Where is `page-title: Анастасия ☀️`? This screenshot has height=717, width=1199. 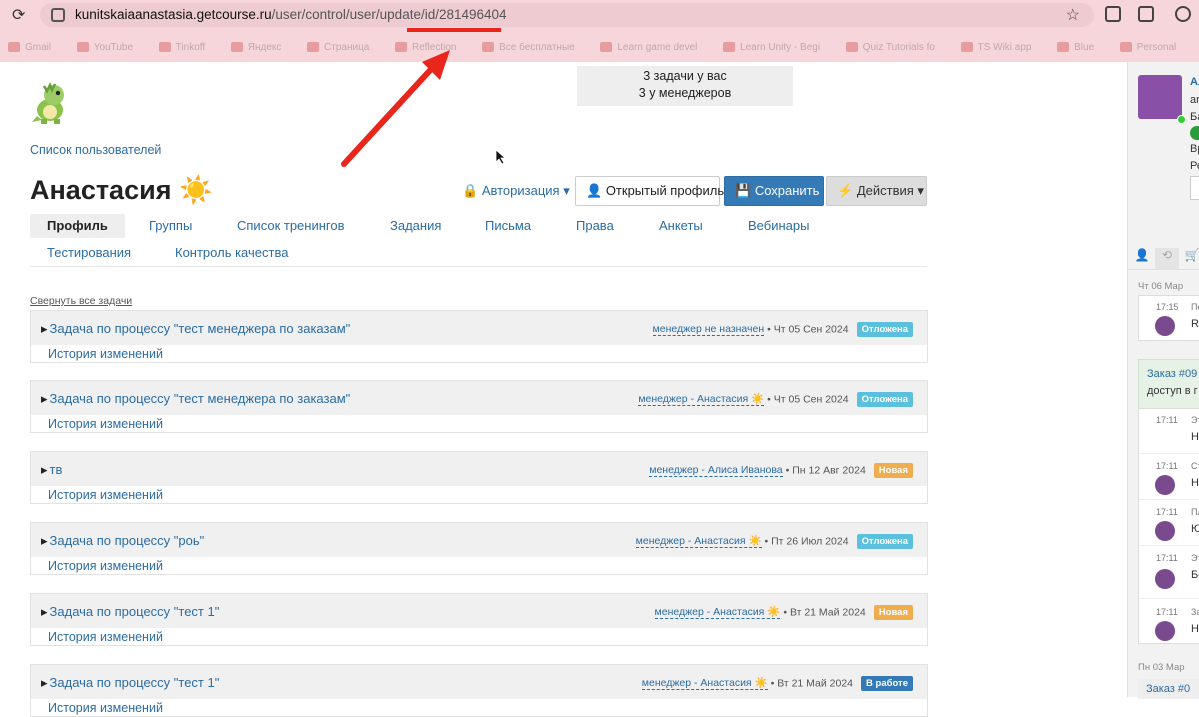 page-title: Анастасия ☀️ is located at coordinates (121, 190).